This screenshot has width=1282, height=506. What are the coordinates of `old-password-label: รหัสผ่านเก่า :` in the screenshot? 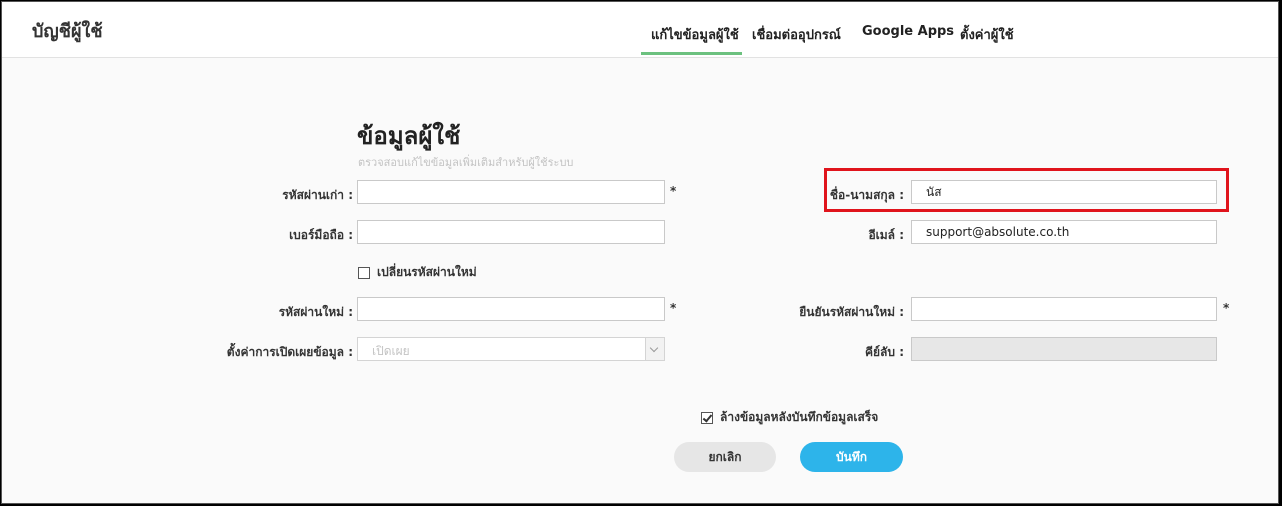 It's located at (317, 195).